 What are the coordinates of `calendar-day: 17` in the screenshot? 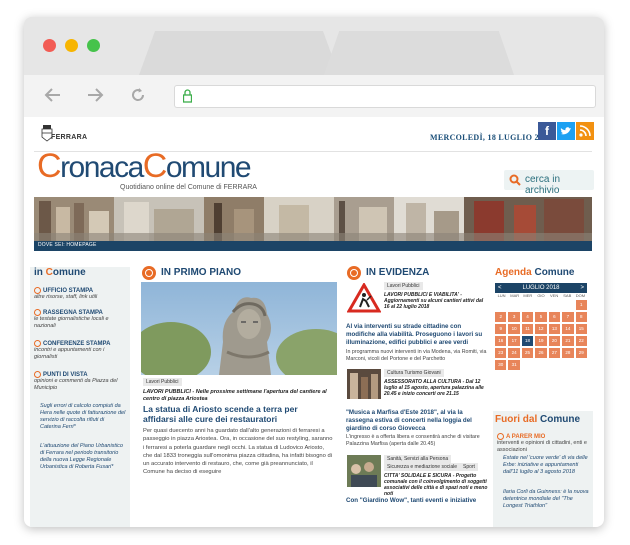 It's located at (514, 341).